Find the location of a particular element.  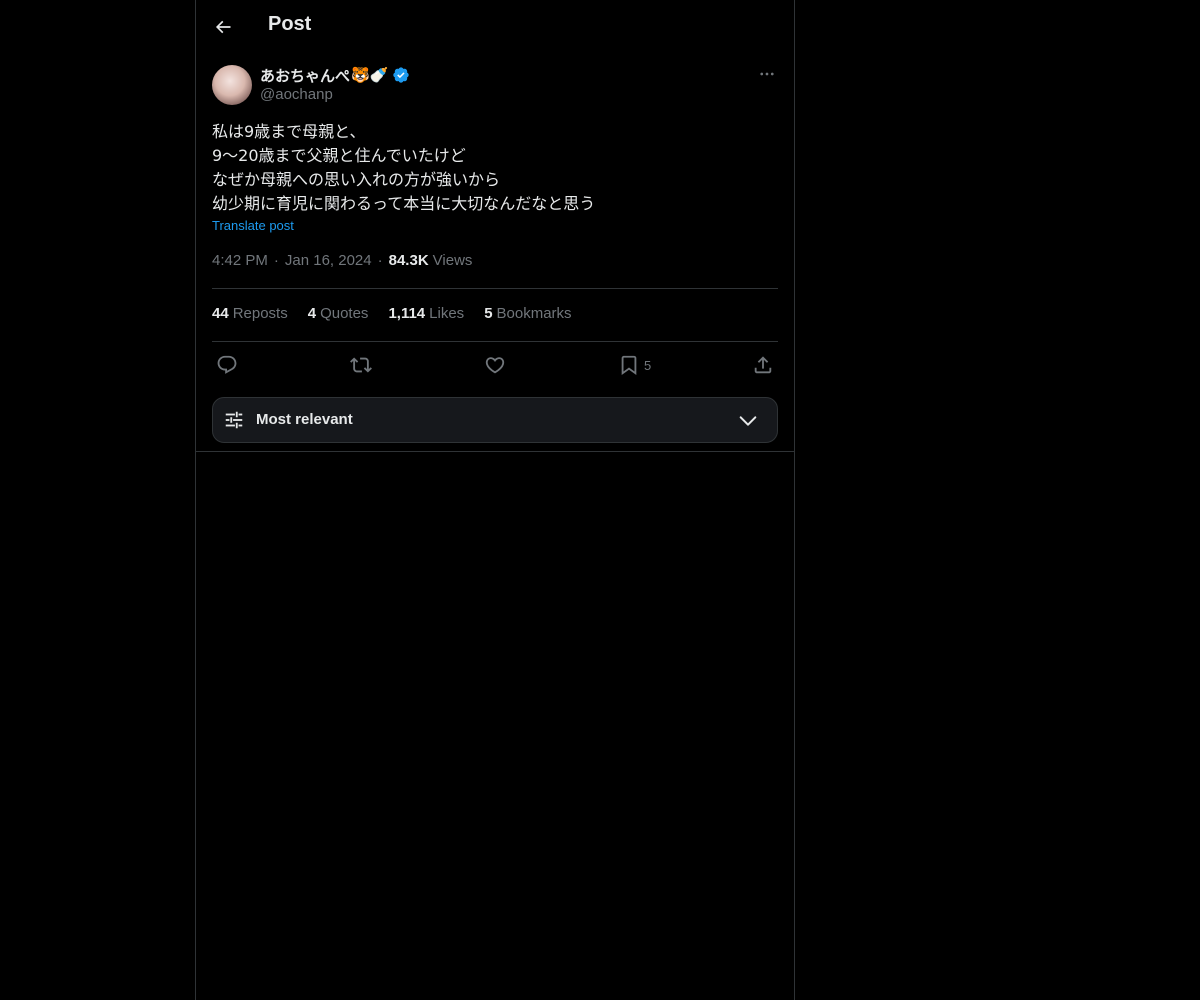

author-handle: @aochanp is located at coordinates (296, 94).